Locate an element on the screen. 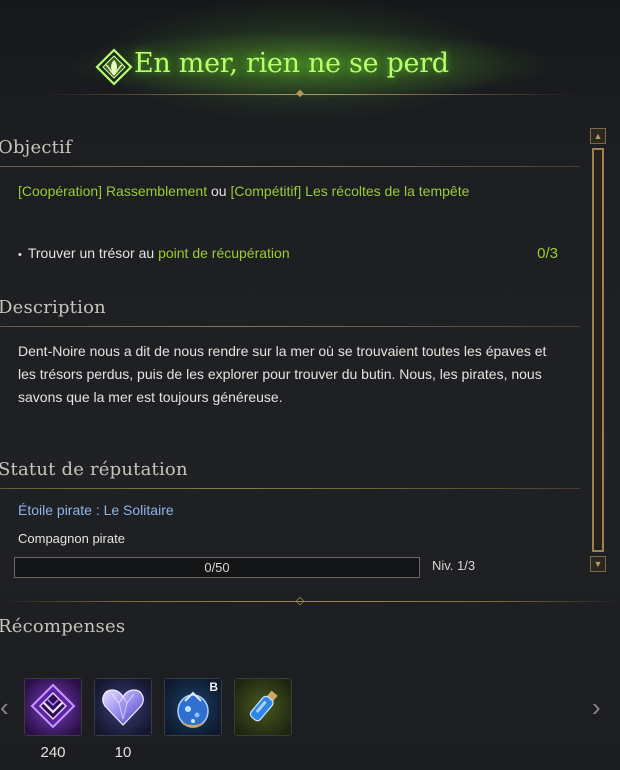 The height and width of the screenshot is (770, 620). reward-count: 240 is located at coordinates (53, 752).